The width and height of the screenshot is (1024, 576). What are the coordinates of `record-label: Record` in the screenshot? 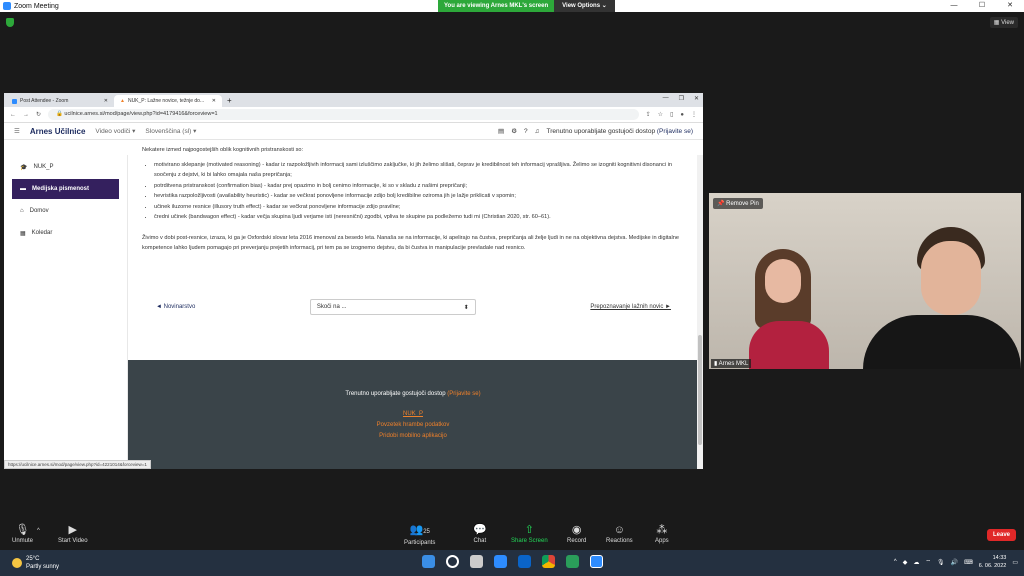 It's located at (577, 541).